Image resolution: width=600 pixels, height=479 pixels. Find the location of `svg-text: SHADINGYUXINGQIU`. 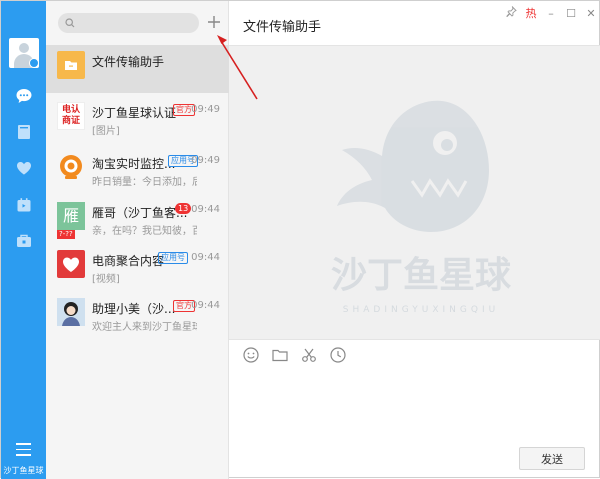

svg-text: SHADINGYUXINGQIU is located at coordinates (421, 310).